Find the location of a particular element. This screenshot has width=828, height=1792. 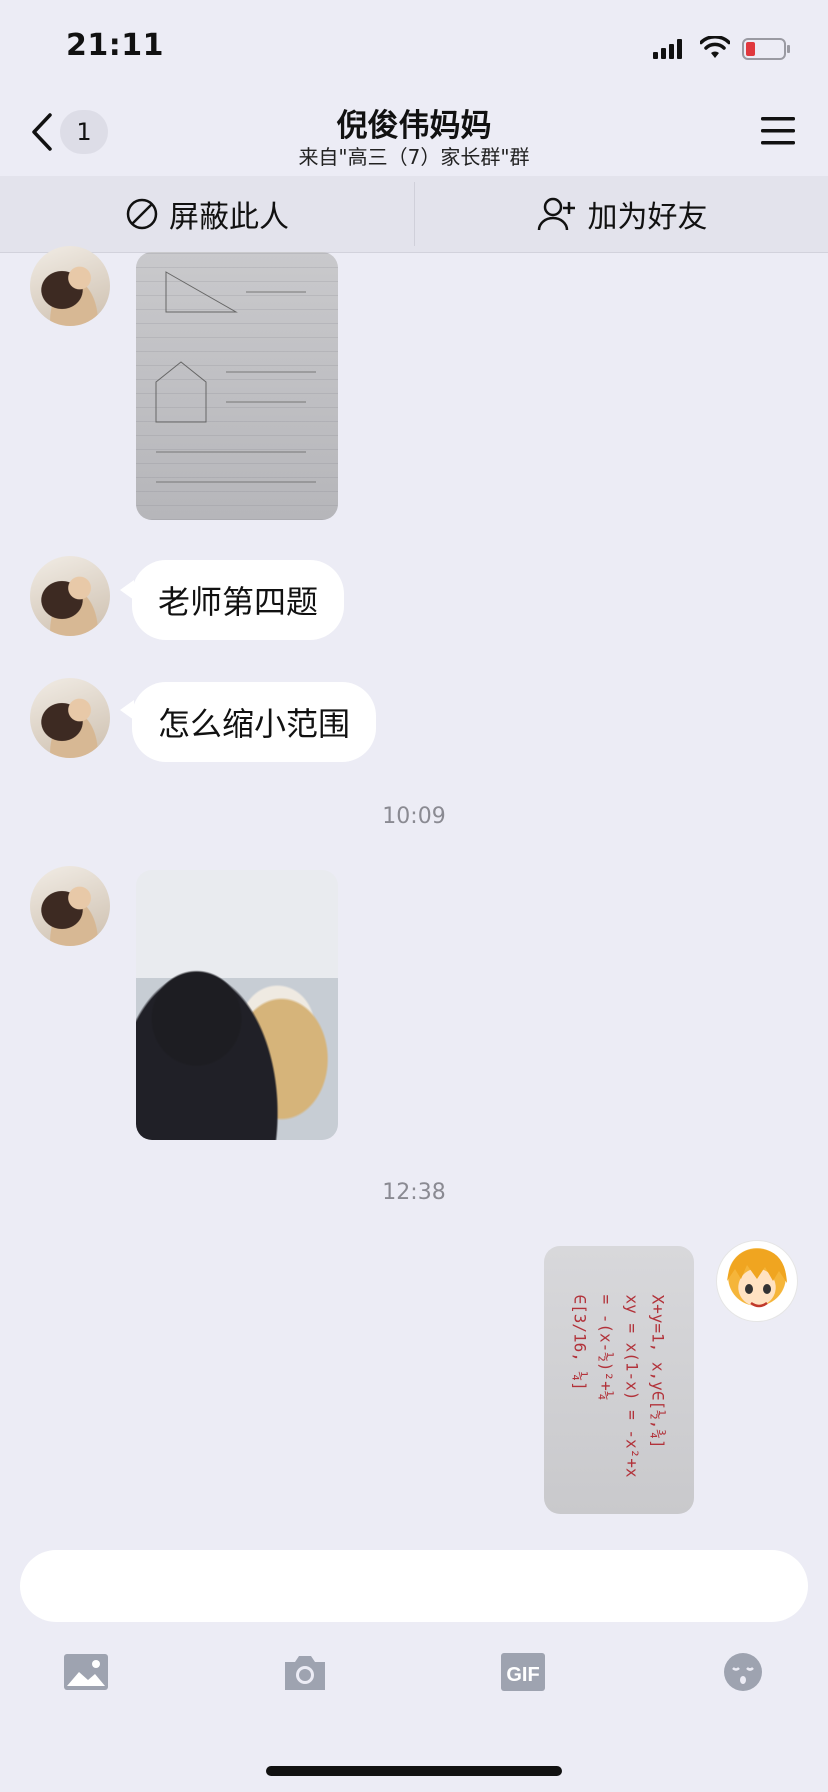

status-time: 21:11 is located at coordinates (115, 45).